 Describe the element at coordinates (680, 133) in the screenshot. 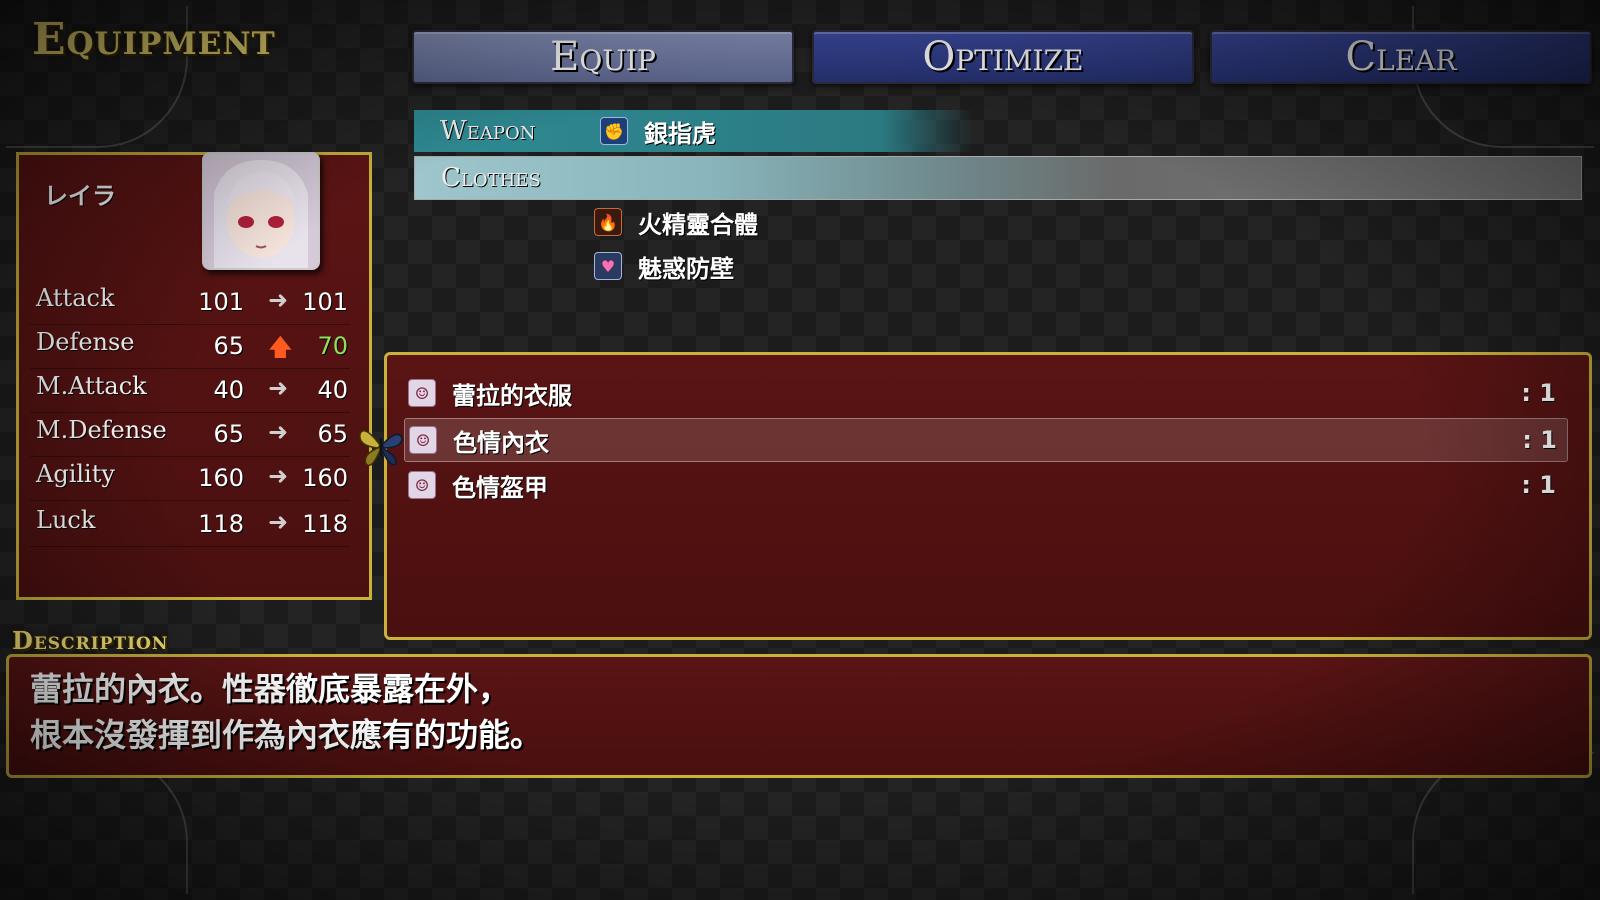

I see `slot-item-name: 銀指虎` at that location.